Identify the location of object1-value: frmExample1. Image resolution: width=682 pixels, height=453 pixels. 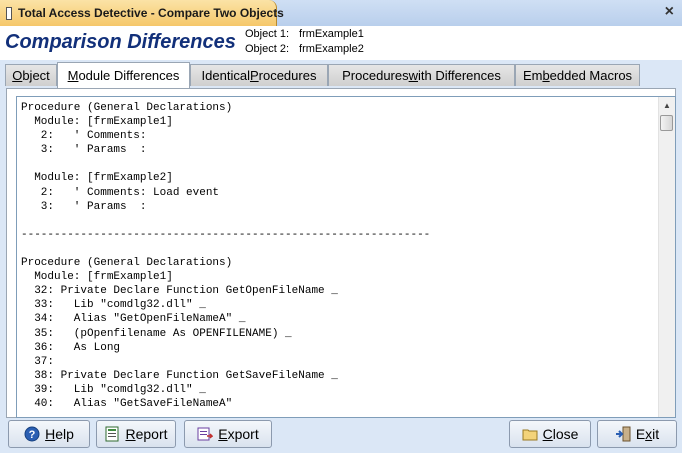
(331, 34).